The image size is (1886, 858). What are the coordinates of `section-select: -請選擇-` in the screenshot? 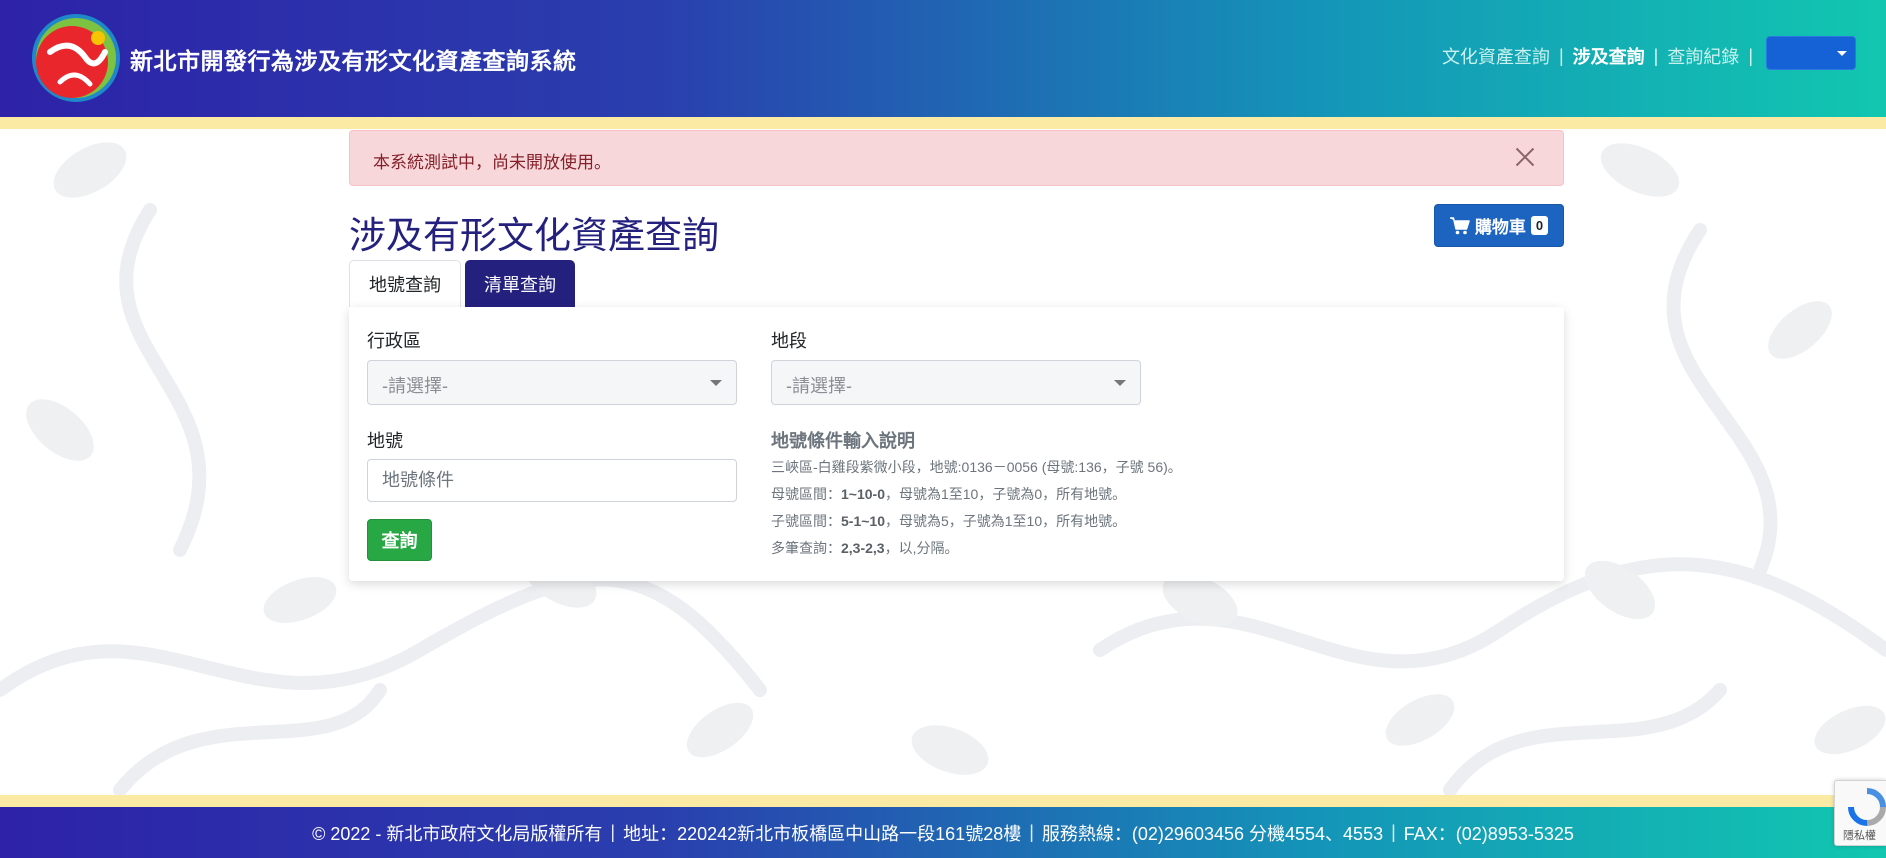 It's located at (956, 382).